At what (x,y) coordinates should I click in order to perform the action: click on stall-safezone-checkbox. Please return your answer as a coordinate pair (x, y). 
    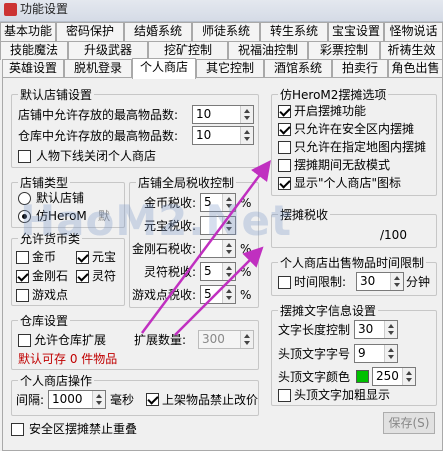
    Looking at the image, I should click on (284, 129).